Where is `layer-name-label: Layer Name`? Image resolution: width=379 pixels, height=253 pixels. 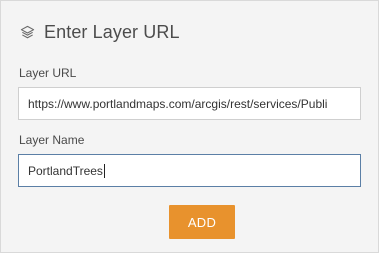 layer-name-label: Layer Name is located at coordinates (52, 140).